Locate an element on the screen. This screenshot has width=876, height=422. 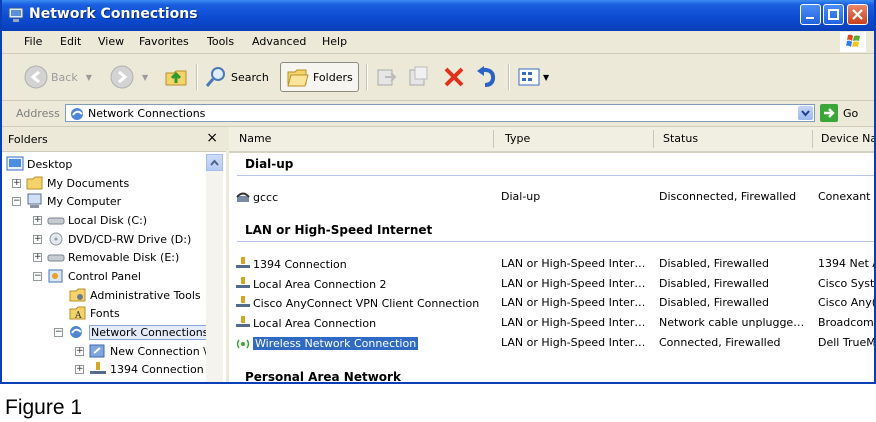
back-button: Back ▼ is located at coordinates (58, 77).